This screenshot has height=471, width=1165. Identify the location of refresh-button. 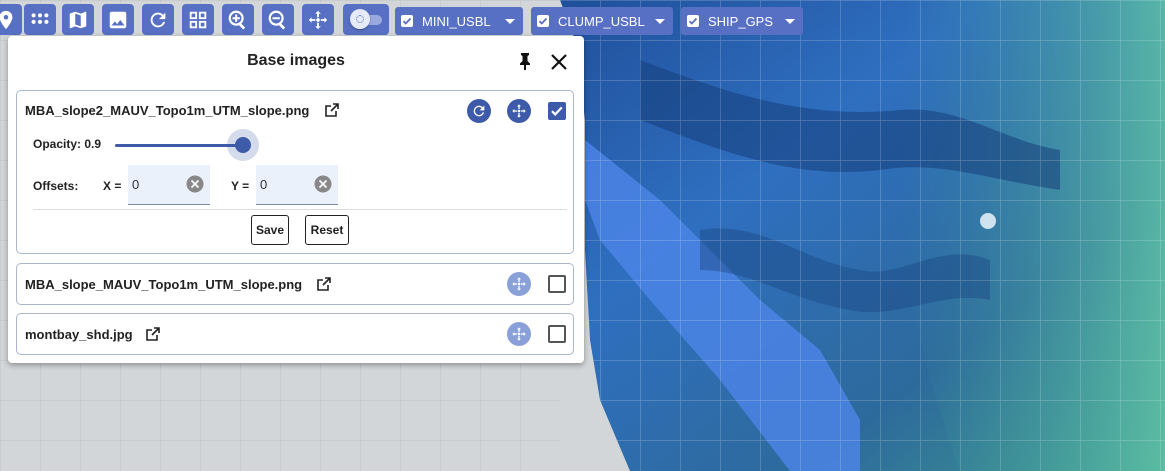
(158, 19).